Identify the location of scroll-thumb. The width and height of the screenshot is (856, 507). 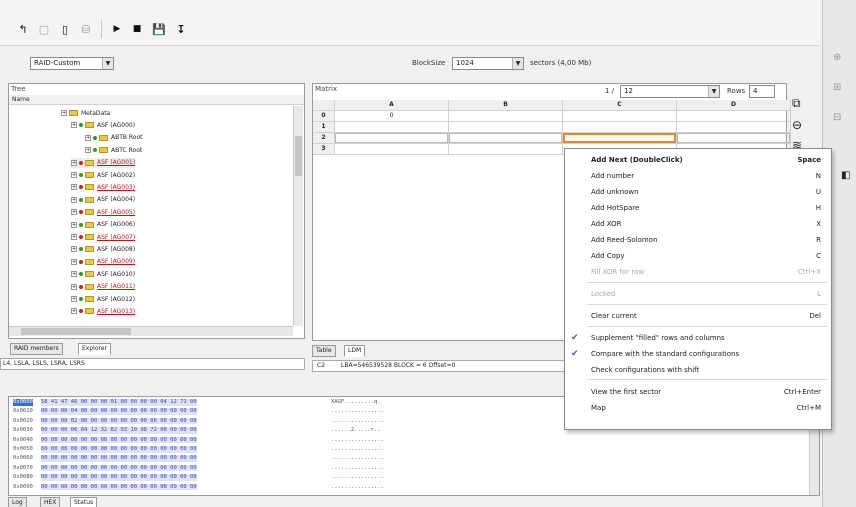
(298, 156).